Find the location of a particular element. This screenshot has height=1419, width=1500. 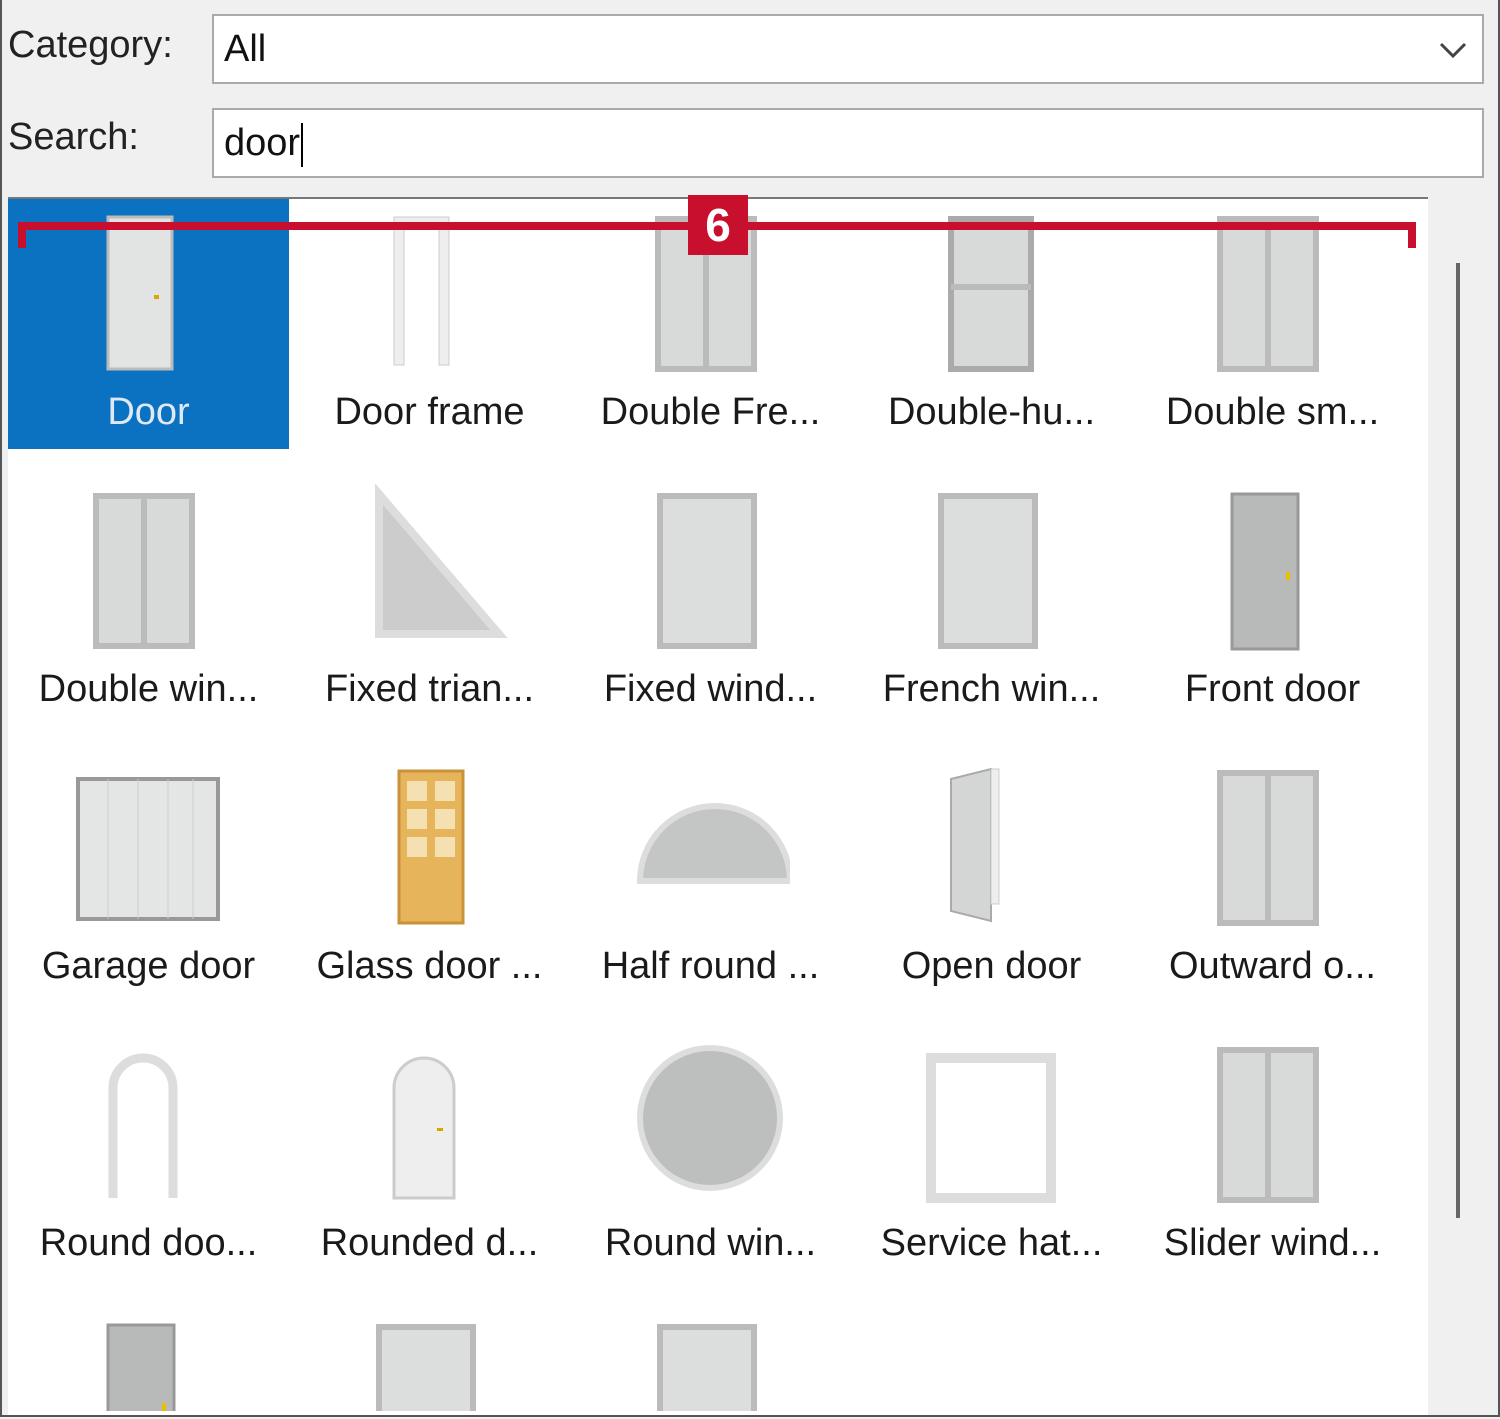

catalog-item-label: Front door is located at coordinates (1272, 689).